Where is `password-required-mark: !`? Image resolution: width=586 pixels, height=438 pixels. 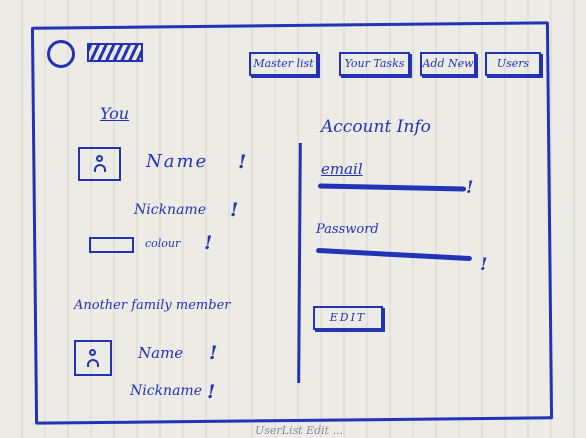 password-required-mark: ! is located at coordinates (484, 265).